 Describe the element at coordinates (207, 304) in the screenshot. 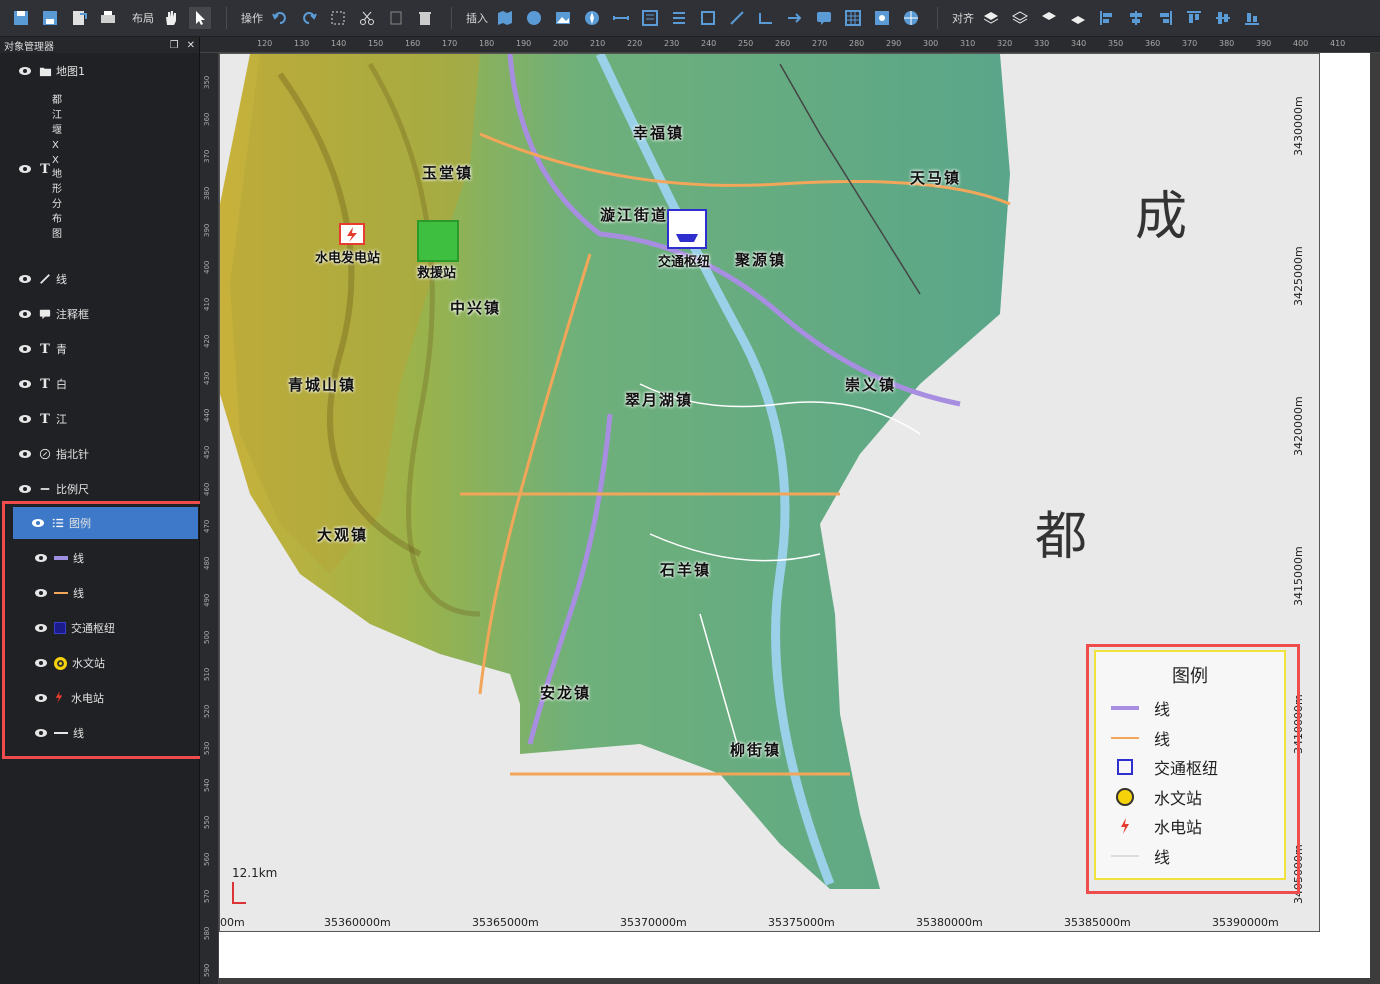

I see `ruler-tick: 410` at that location.